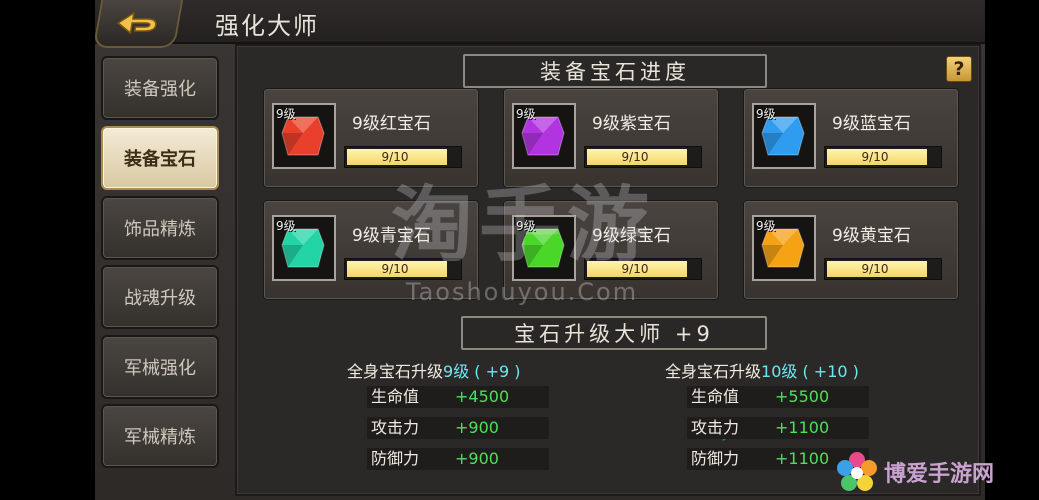 The width and height of the screenshot is (1039, 500). I want to click on stat-value: +4500, so click(482, 396).